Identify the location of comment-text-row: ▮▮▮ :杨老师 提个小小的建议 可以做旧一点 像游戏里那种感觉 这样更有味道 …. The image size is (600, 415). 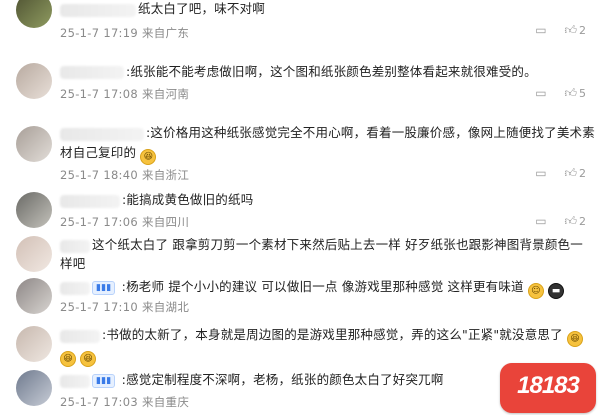
(342, 288).